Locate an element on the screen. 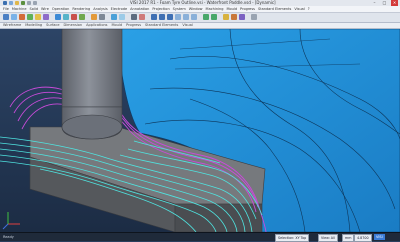  settings-icon is located at coordinates (254, 17).